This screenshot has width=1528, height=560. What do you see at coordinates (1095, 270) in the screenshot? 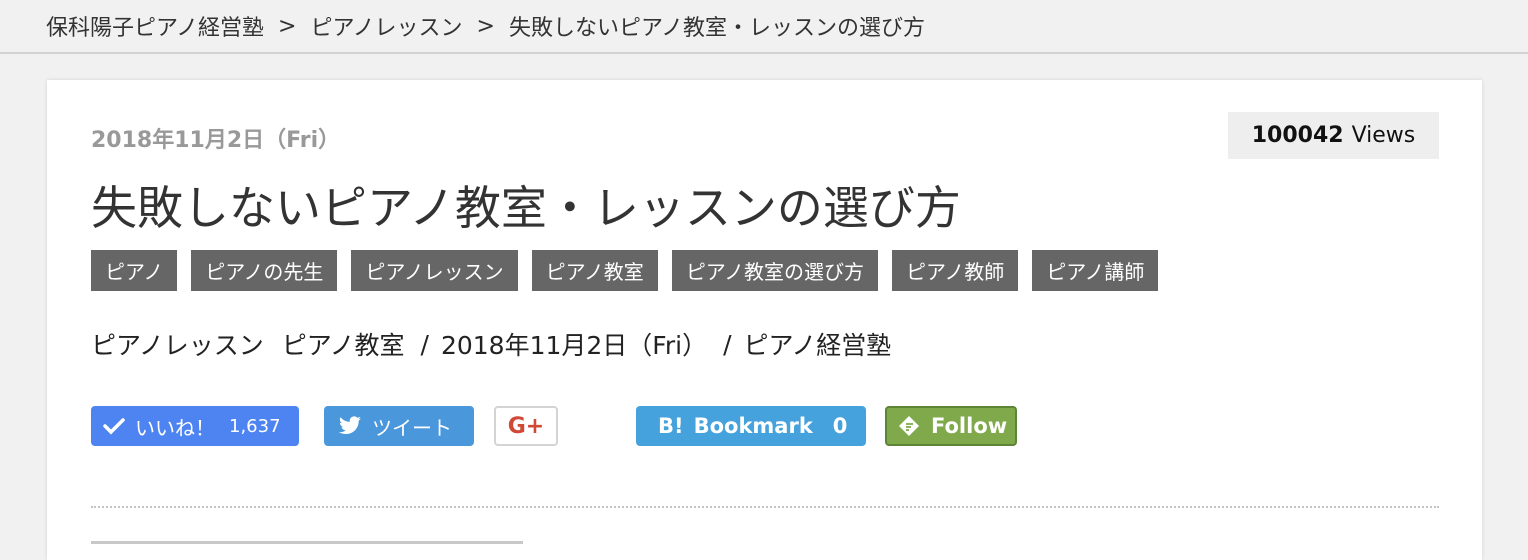
I see `tag-item: ピアノ講師` at bounding box center [1095, 270].